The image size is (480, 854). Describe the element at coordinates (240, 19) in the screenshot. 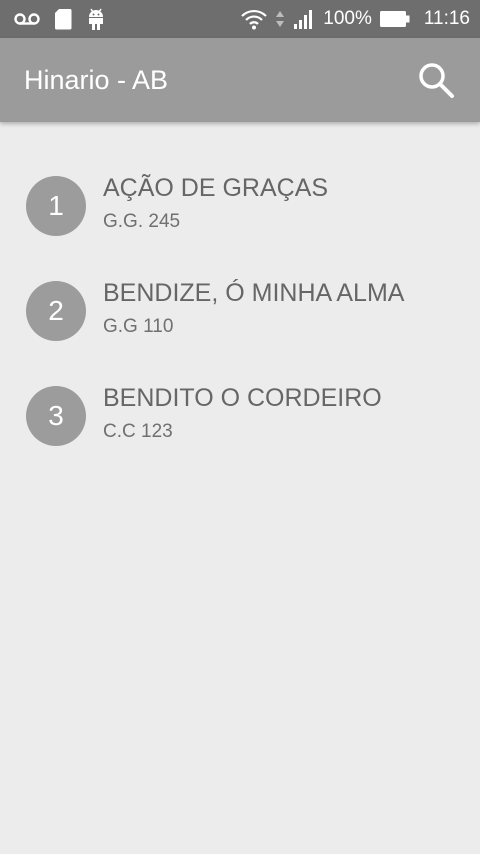

I see `status-bar: 100% 11:16` at that location.